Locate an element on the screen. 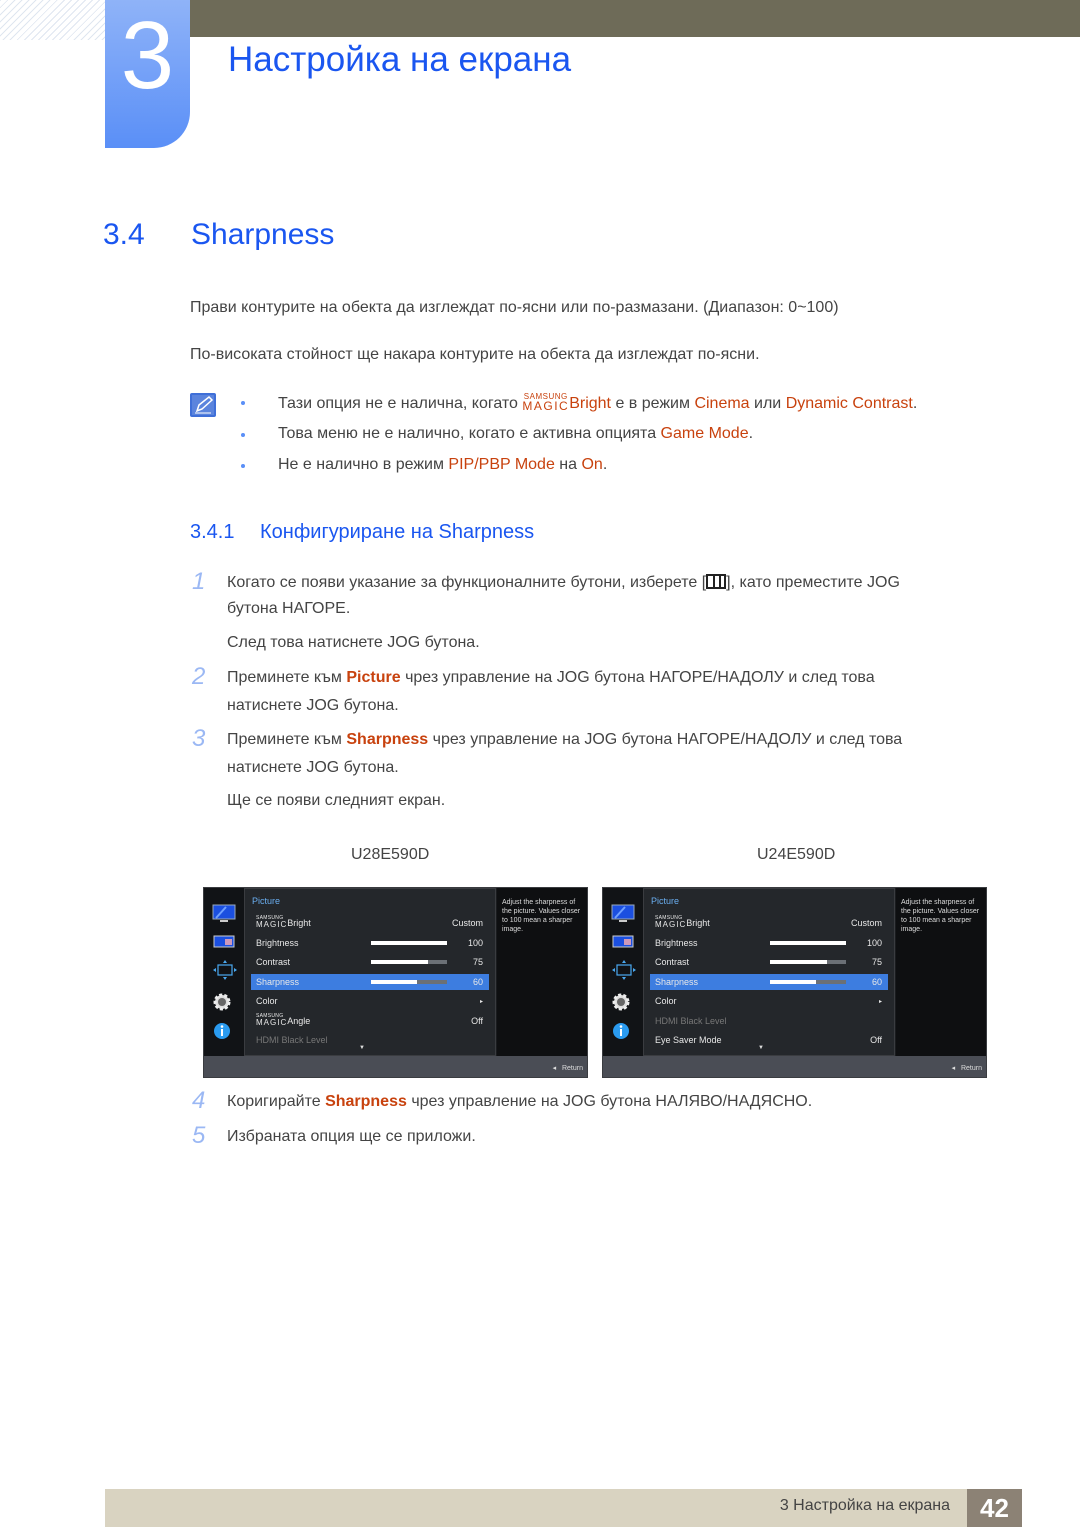  note-pencil-icon is located at coordinates (203, 405).